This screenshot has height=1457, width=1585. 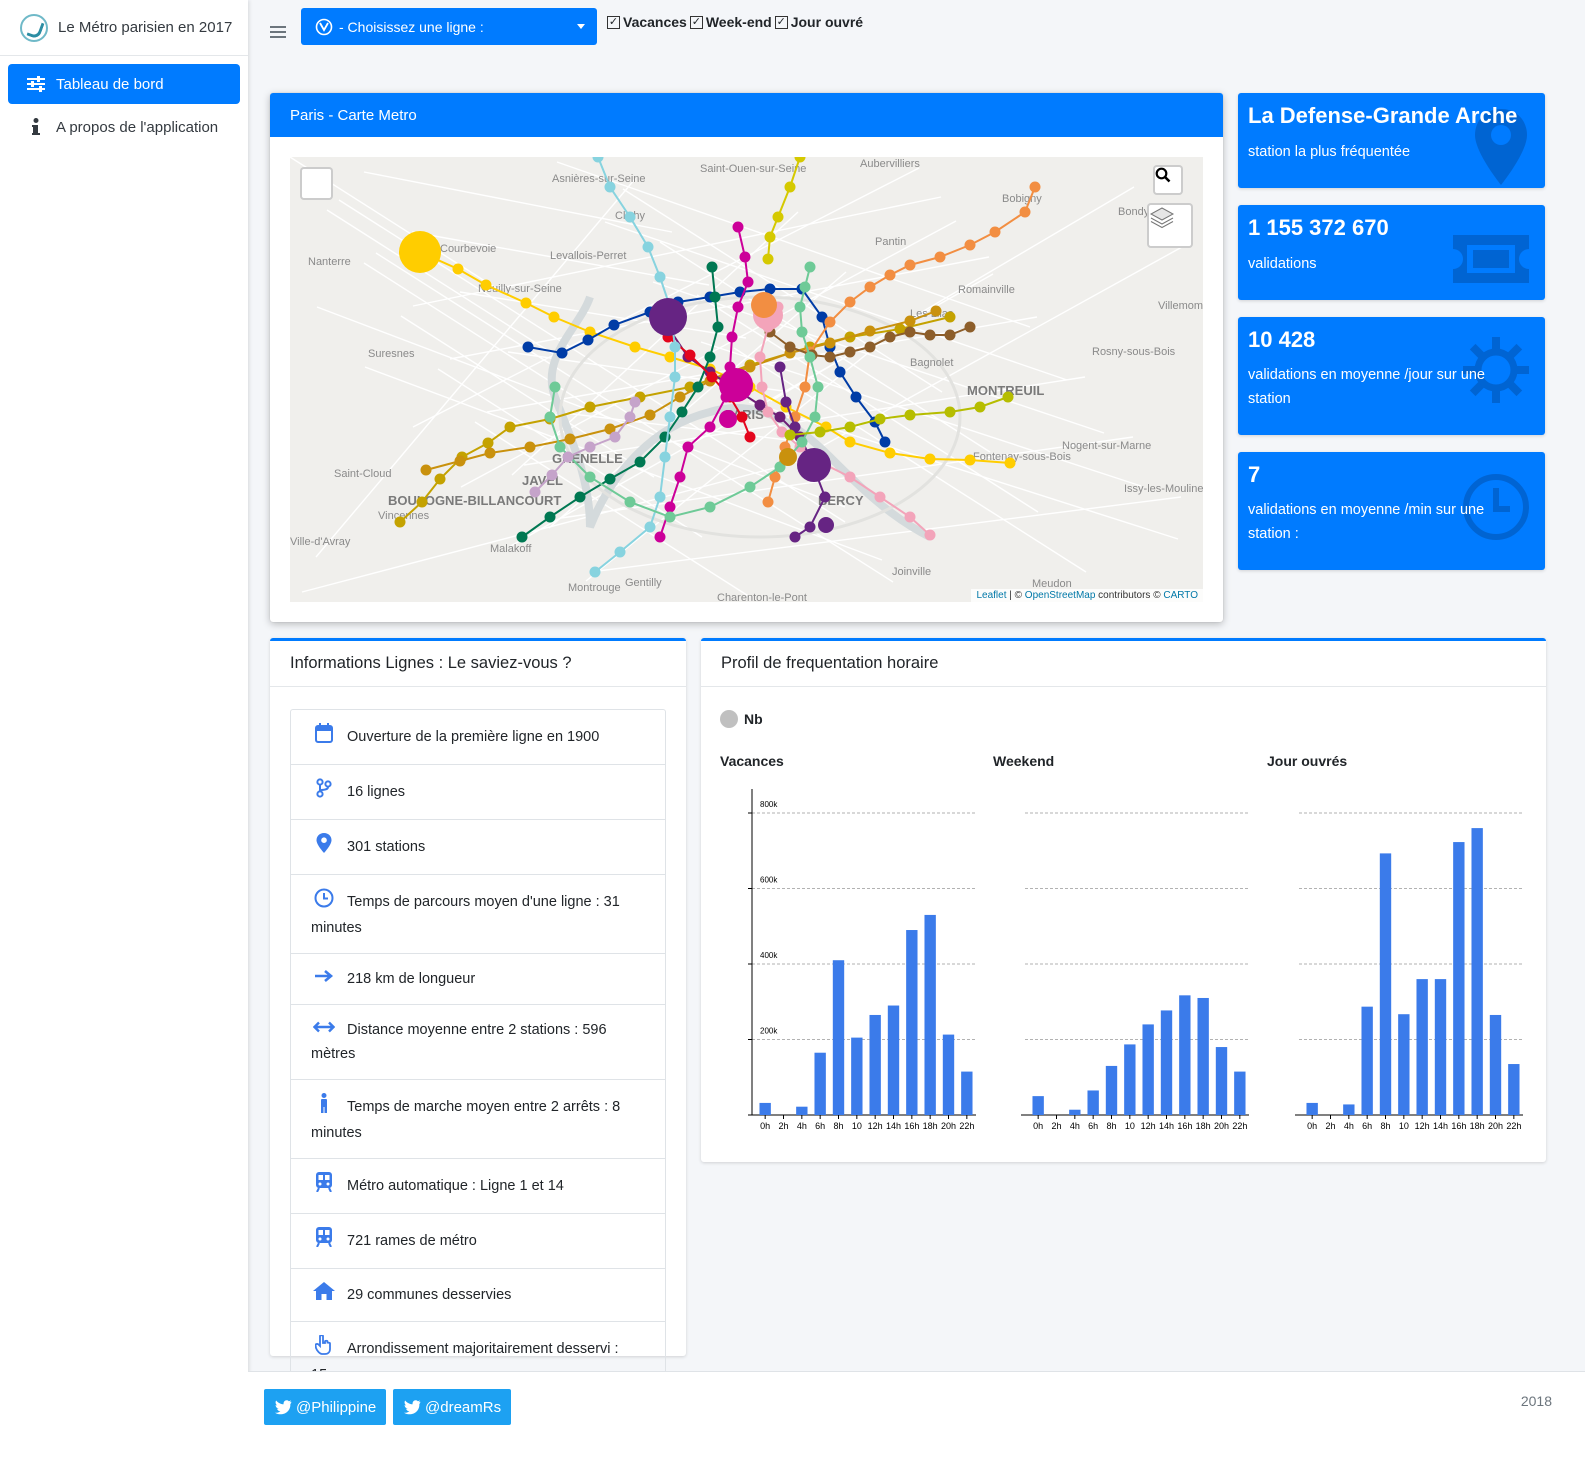 What do you see at coordinates (325, 1407) in the screenshot?
I see `twitter-philippine-button: @Philippine` at bounding box center [325, 1407].